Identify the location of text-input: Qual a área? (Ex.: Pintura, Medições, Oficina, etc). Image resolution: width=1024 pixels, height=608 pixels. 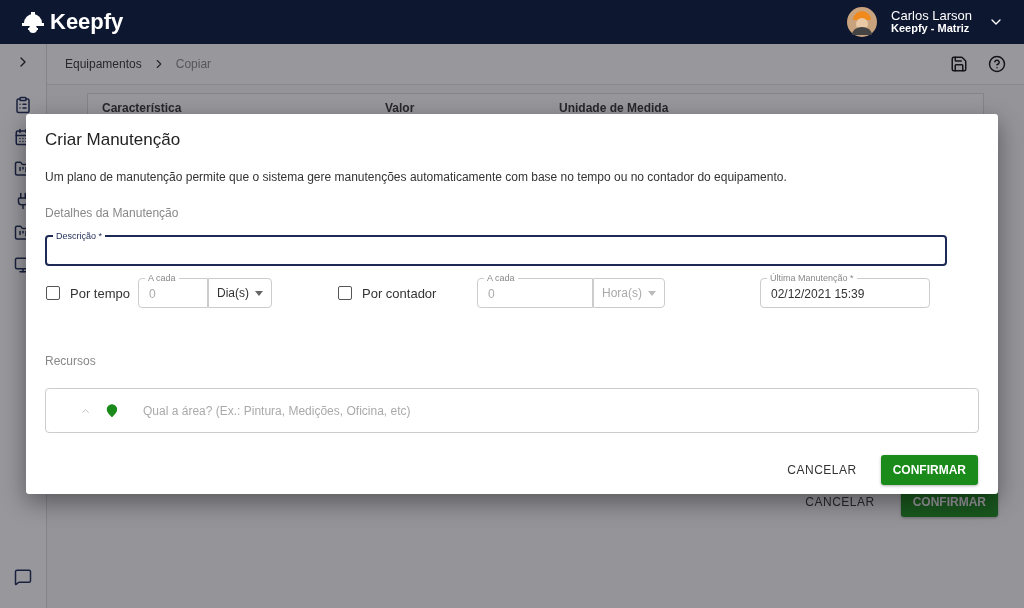
(555, 410).